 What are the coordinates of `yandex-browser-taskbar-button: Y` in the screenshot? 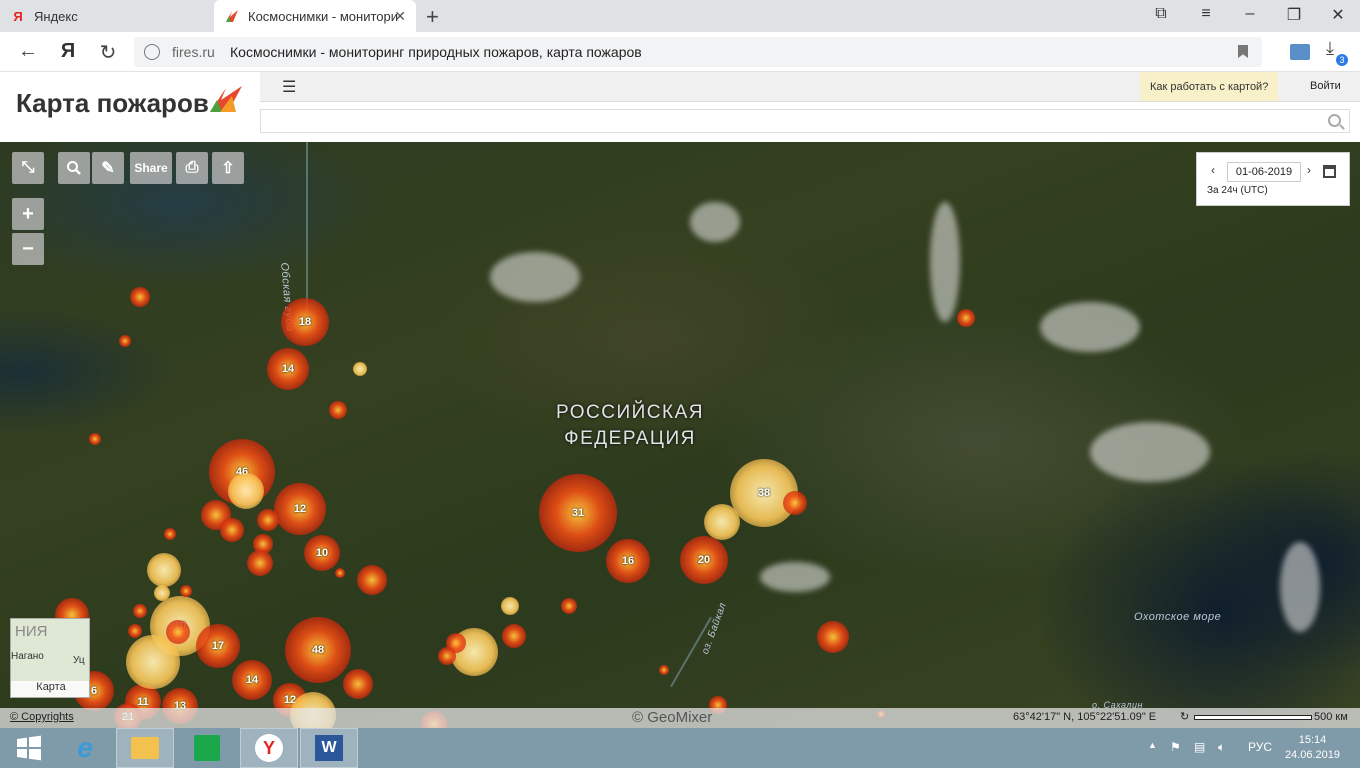 It's located at (269, 748).